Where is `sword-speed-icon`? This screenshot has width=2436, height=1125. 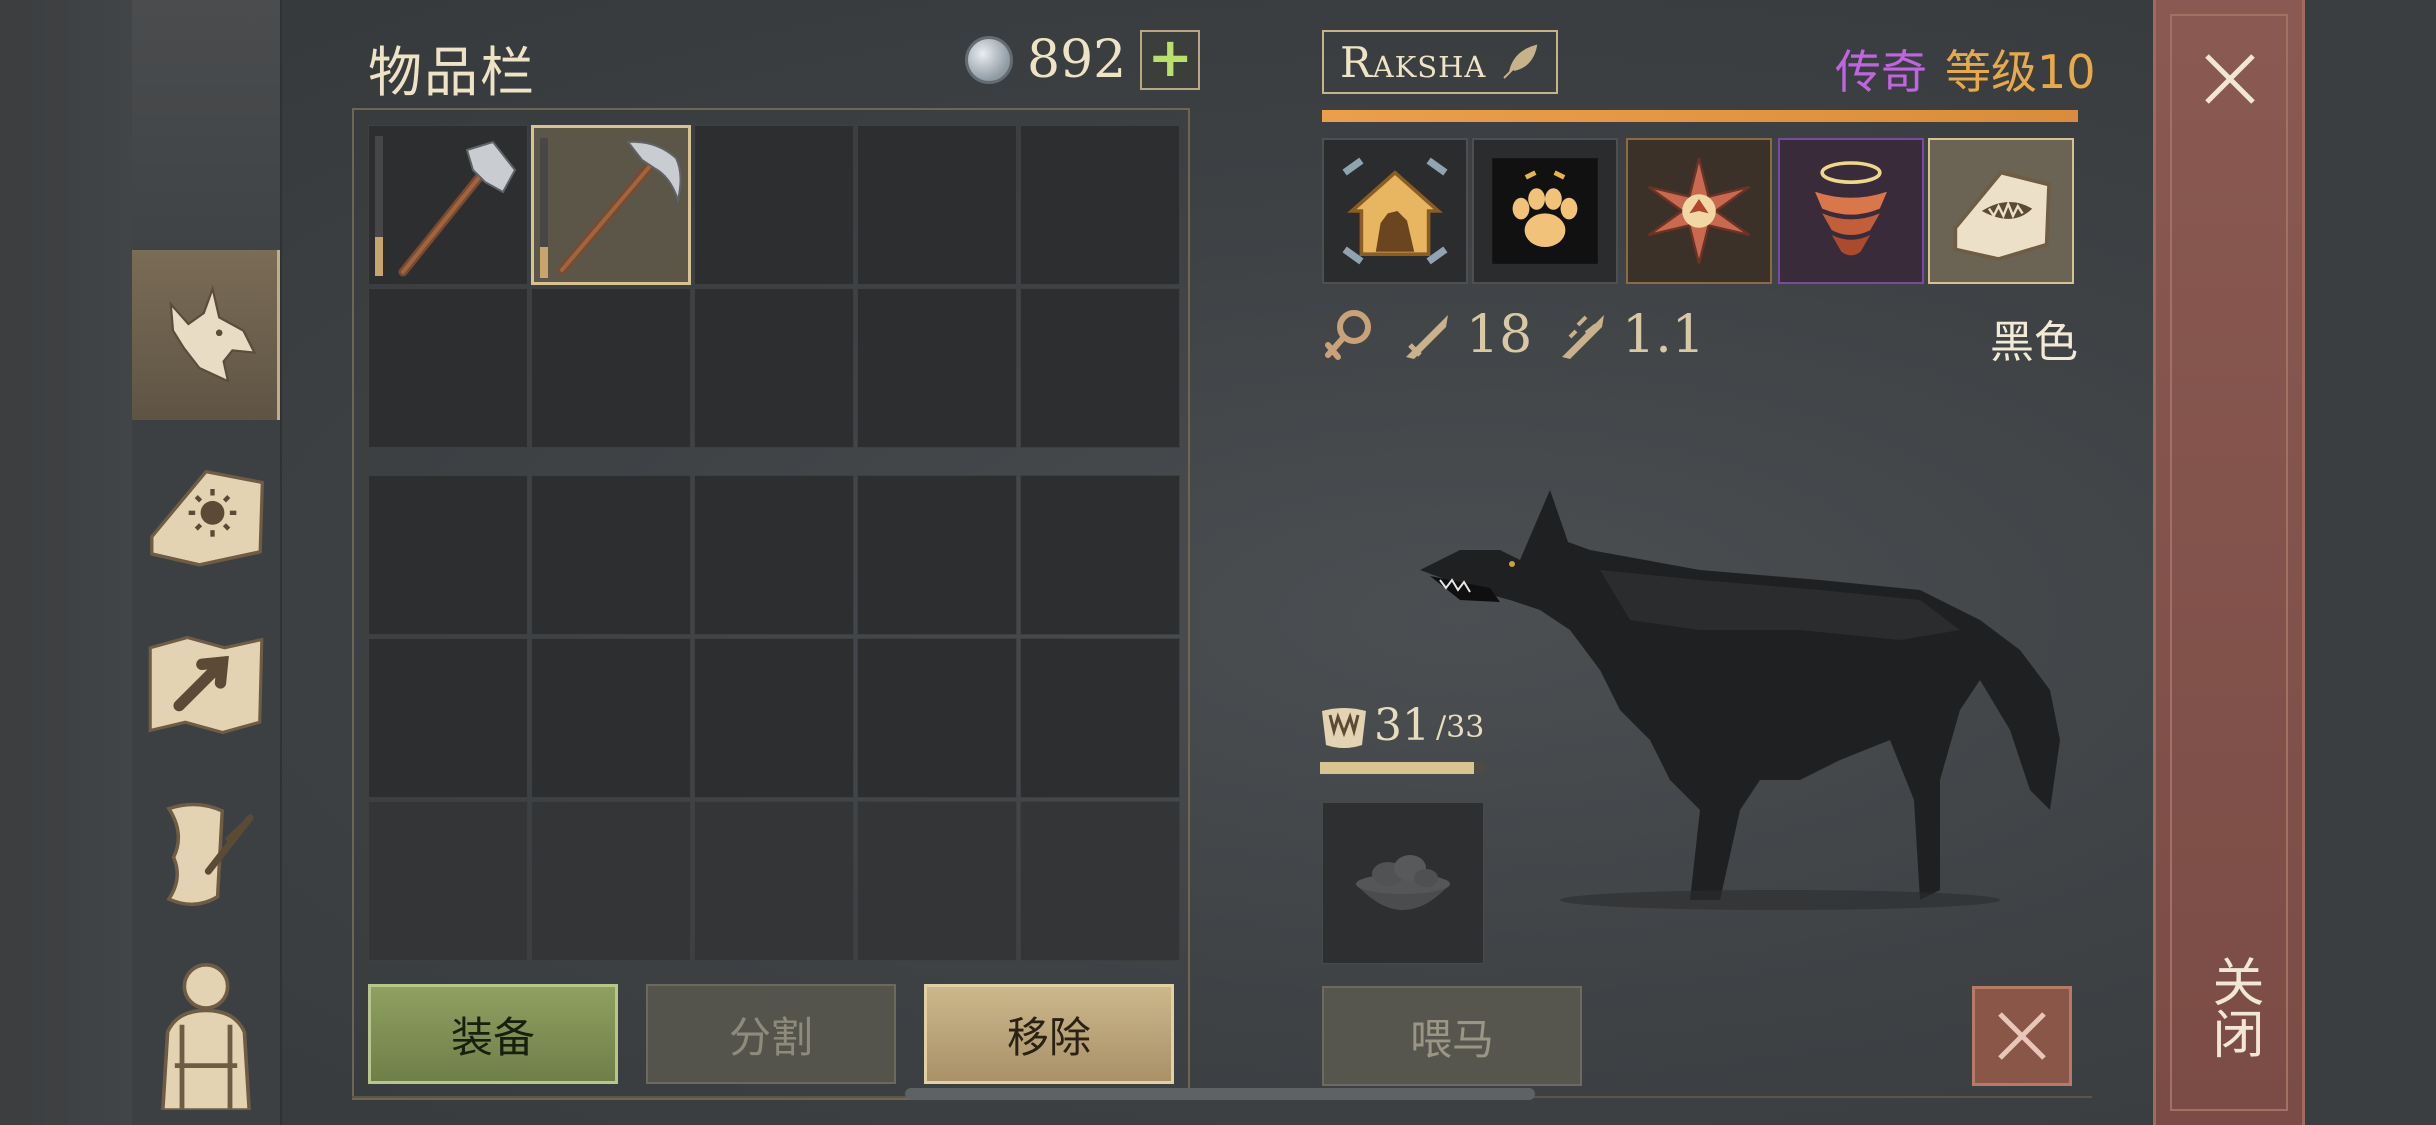
sword-speed-icon is located at coordinates (1583, 337).